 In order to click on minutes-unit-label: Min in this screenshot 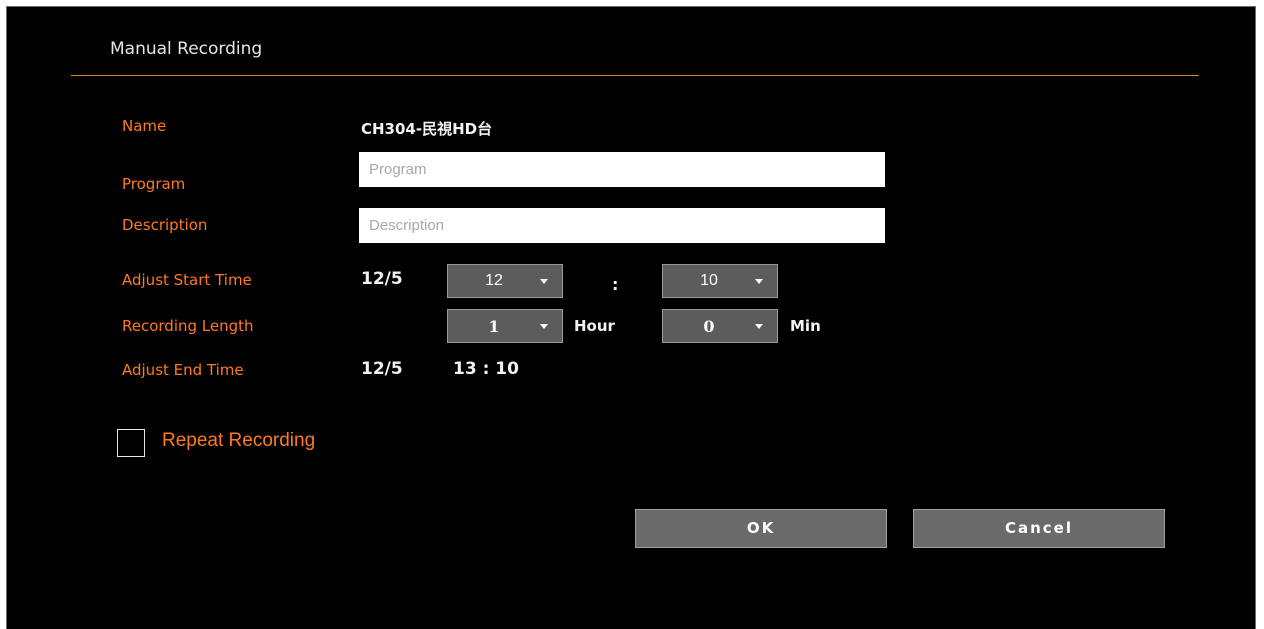, I will do `click(805, 326)`.